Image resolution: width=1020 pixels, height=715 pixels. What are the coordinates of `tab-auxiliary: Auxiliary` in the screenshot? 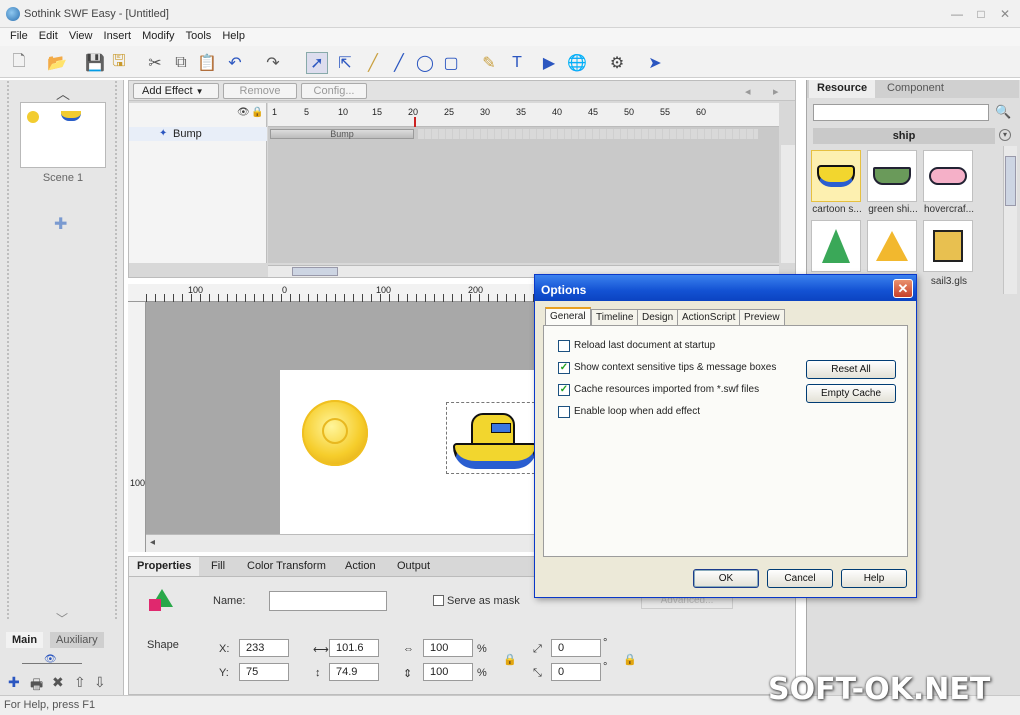 It's located at (77, 640).